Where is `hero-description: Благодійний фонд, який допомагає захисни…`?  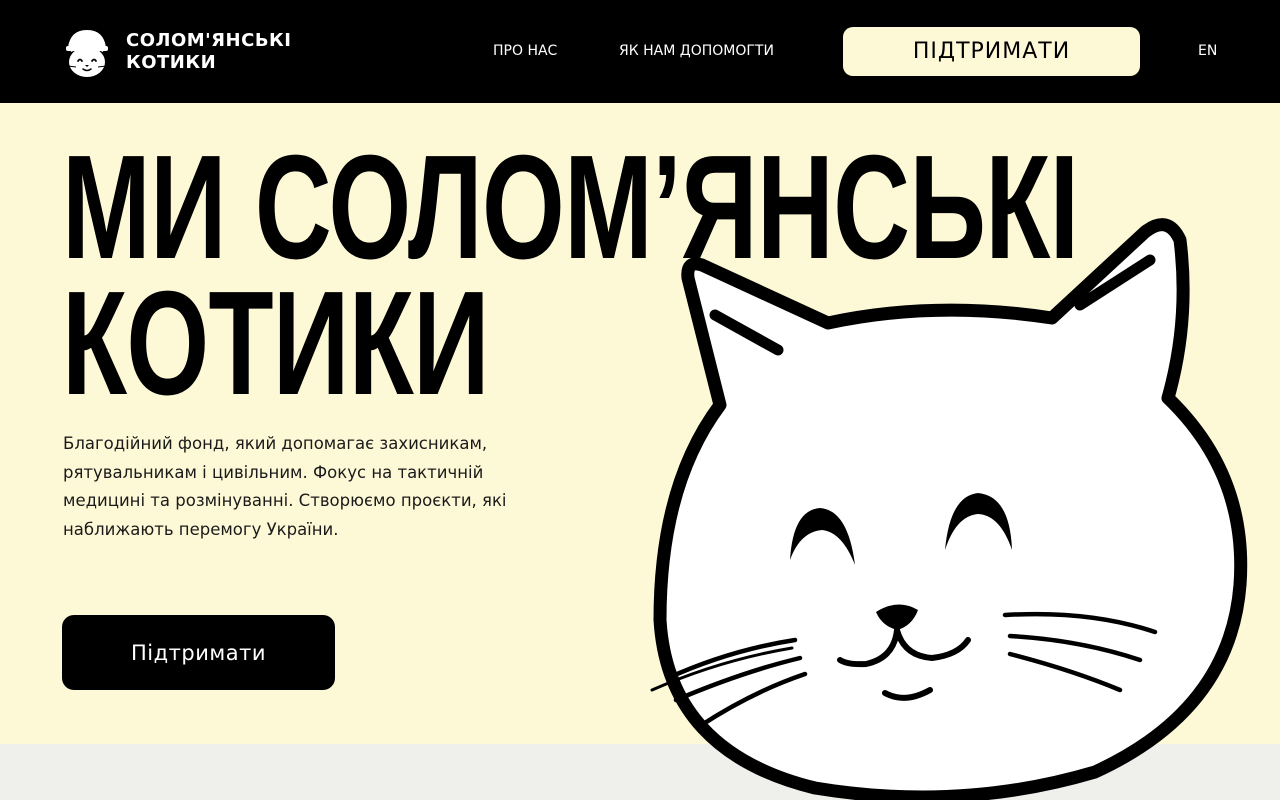
hero-description: Благодійний фонд, який допомагає захисни… is located at coordinates (285, 486).